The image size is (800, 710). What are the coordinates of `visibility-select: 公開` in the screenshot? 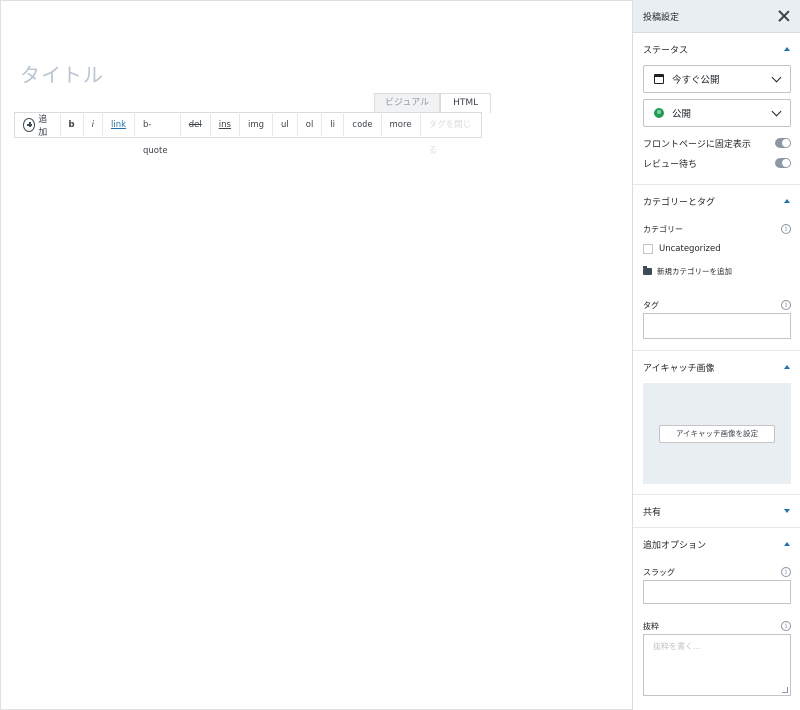 It's located at (717, 113).